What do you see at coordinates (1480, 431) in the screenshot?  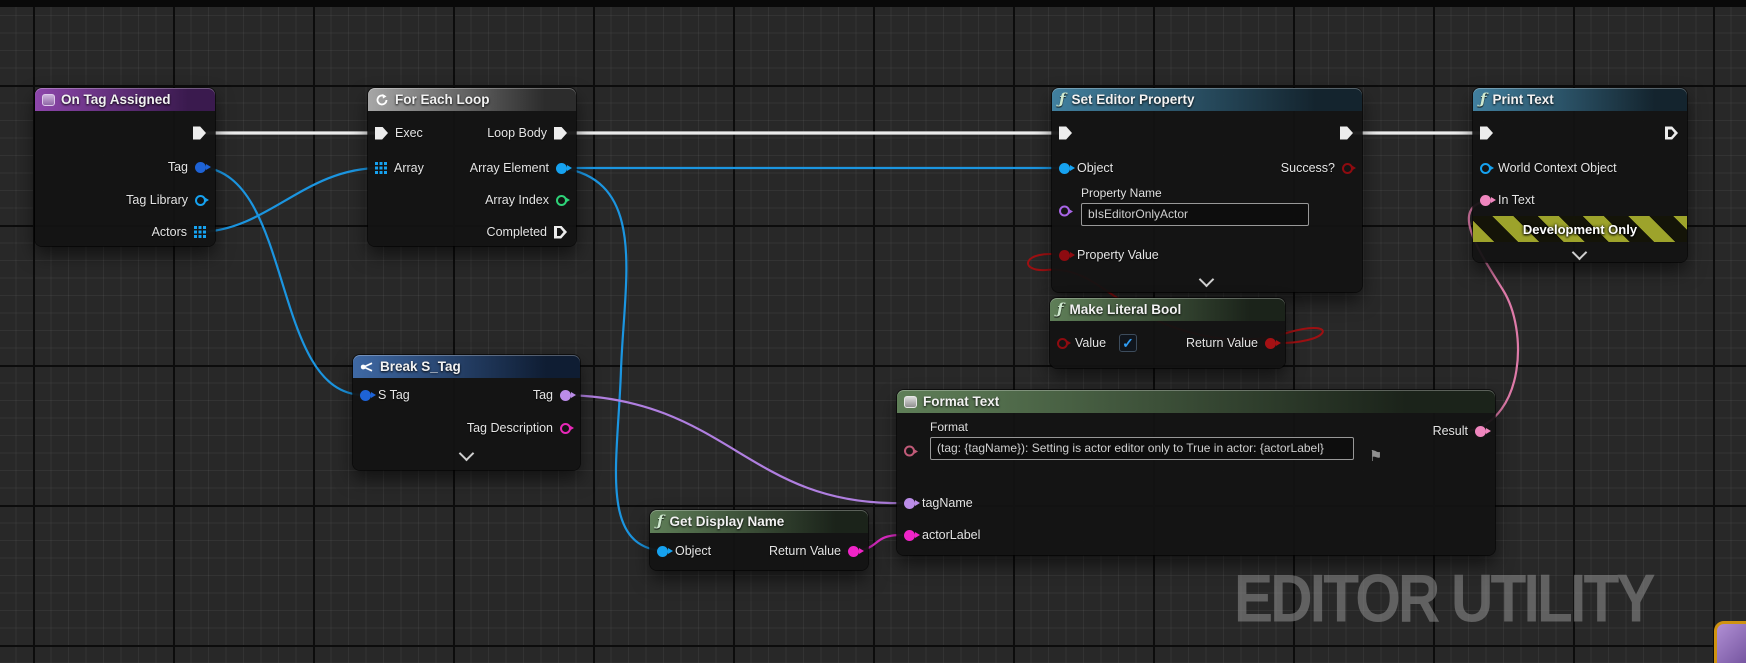 I see `result-pin` at bounding box center [1480, 431].